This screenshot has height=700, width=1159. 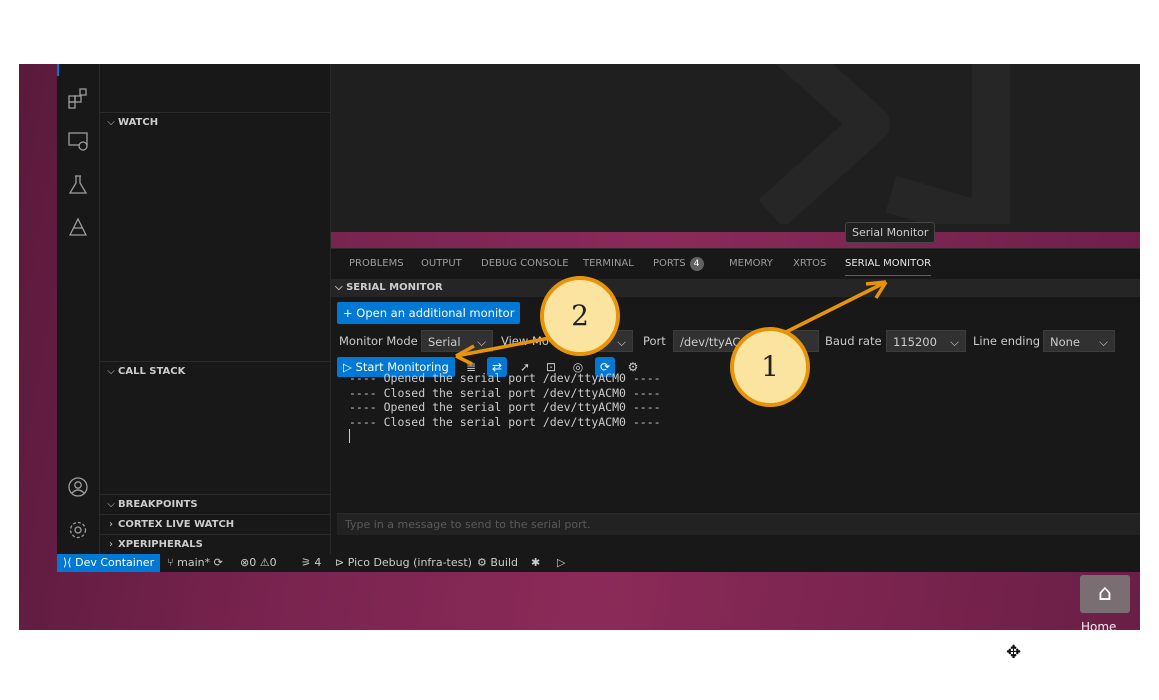 What do you see at coordinates (444, 342) in the screenshot?
I see `monitor-mode-value: Serial` at bounding box center [444, 342].